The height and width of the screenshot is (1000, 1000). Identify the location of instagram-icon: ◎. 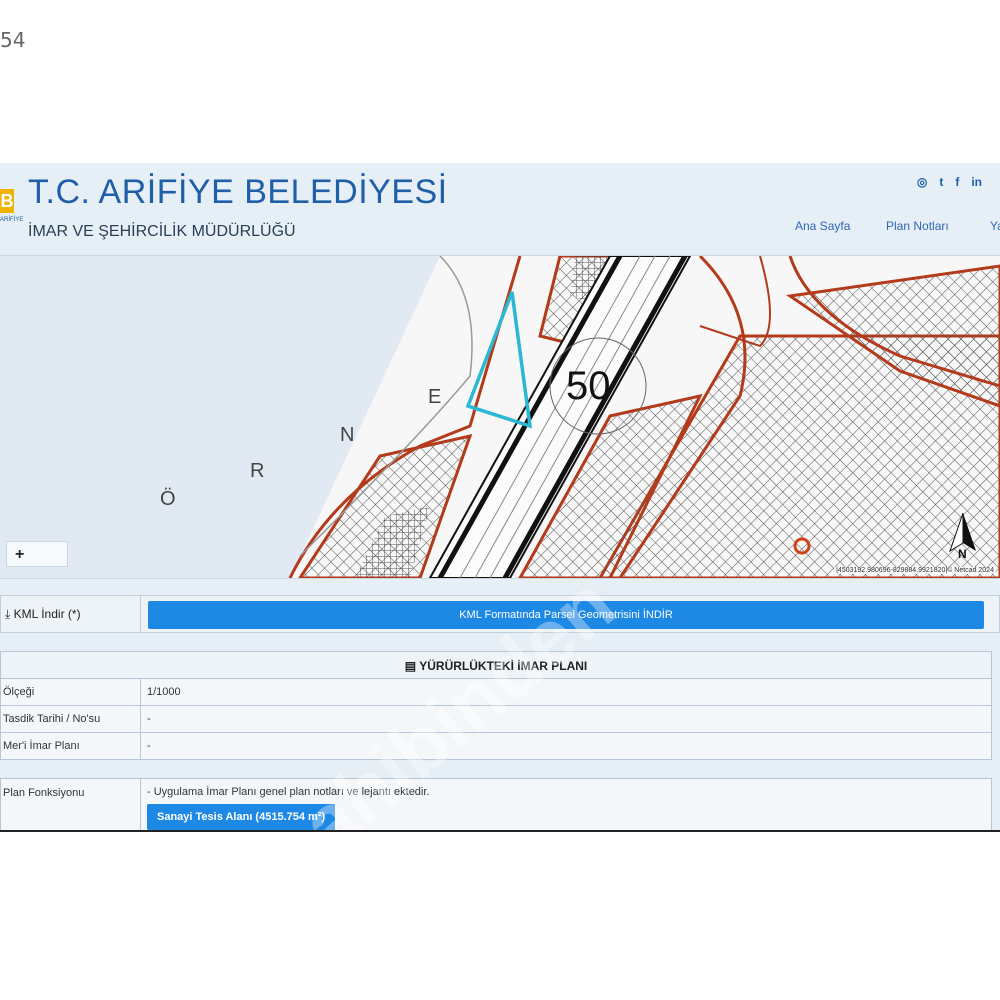
(922, 182).